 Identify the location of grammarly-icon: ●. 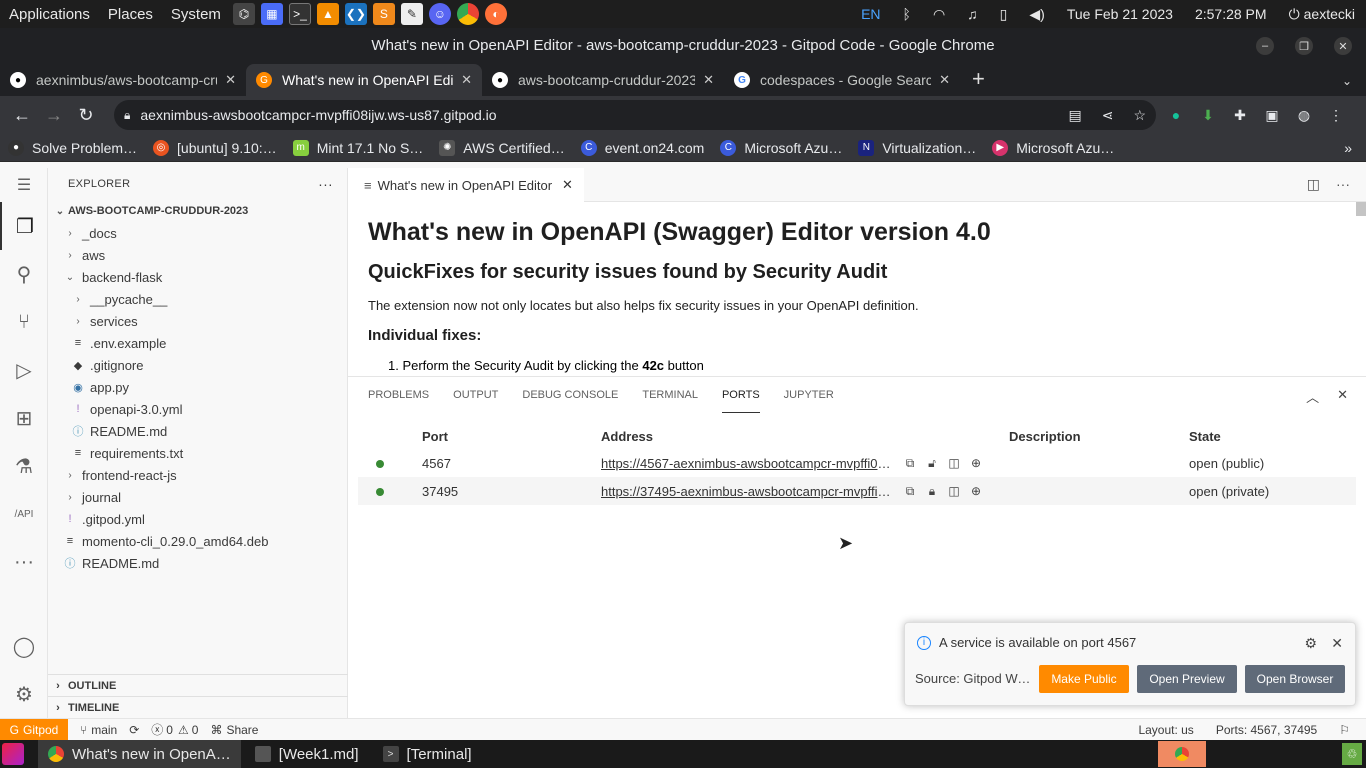
(1176, 115).